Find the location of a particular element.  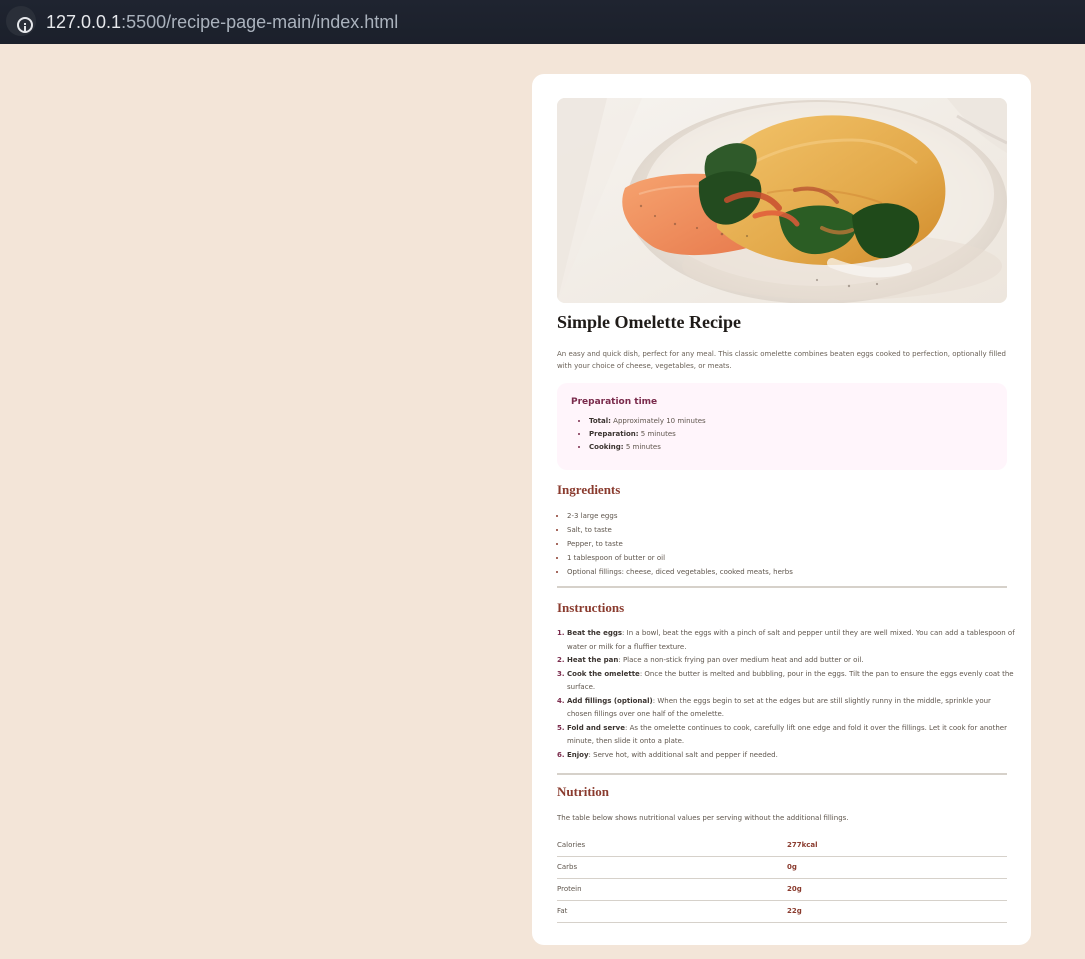

instruction-label: Enjoy is located at coordinates (578, 754).